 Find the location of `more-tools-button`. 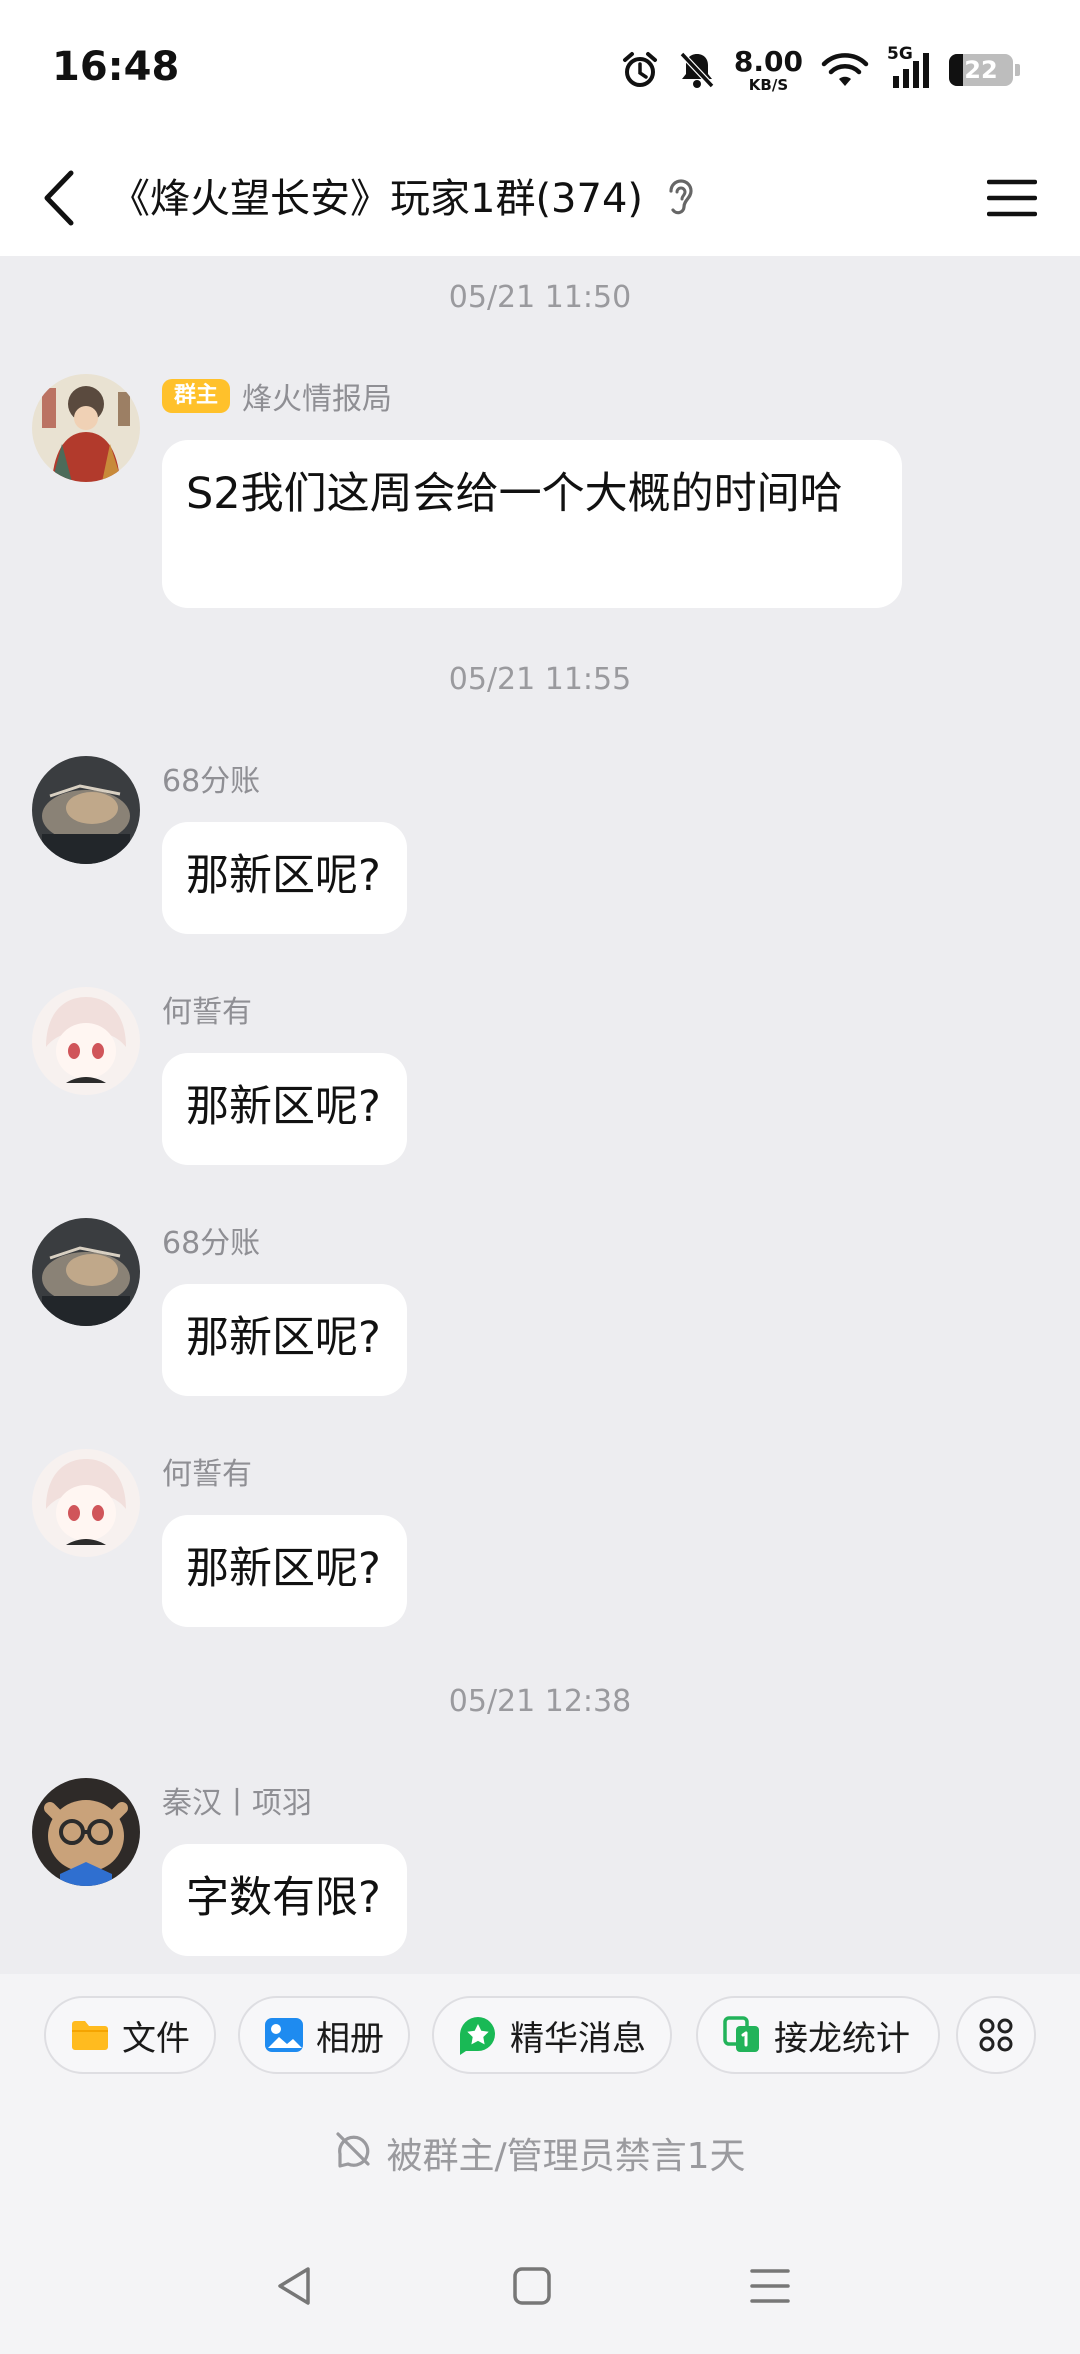

more-tools-button is located at coordinates (996, 2035).